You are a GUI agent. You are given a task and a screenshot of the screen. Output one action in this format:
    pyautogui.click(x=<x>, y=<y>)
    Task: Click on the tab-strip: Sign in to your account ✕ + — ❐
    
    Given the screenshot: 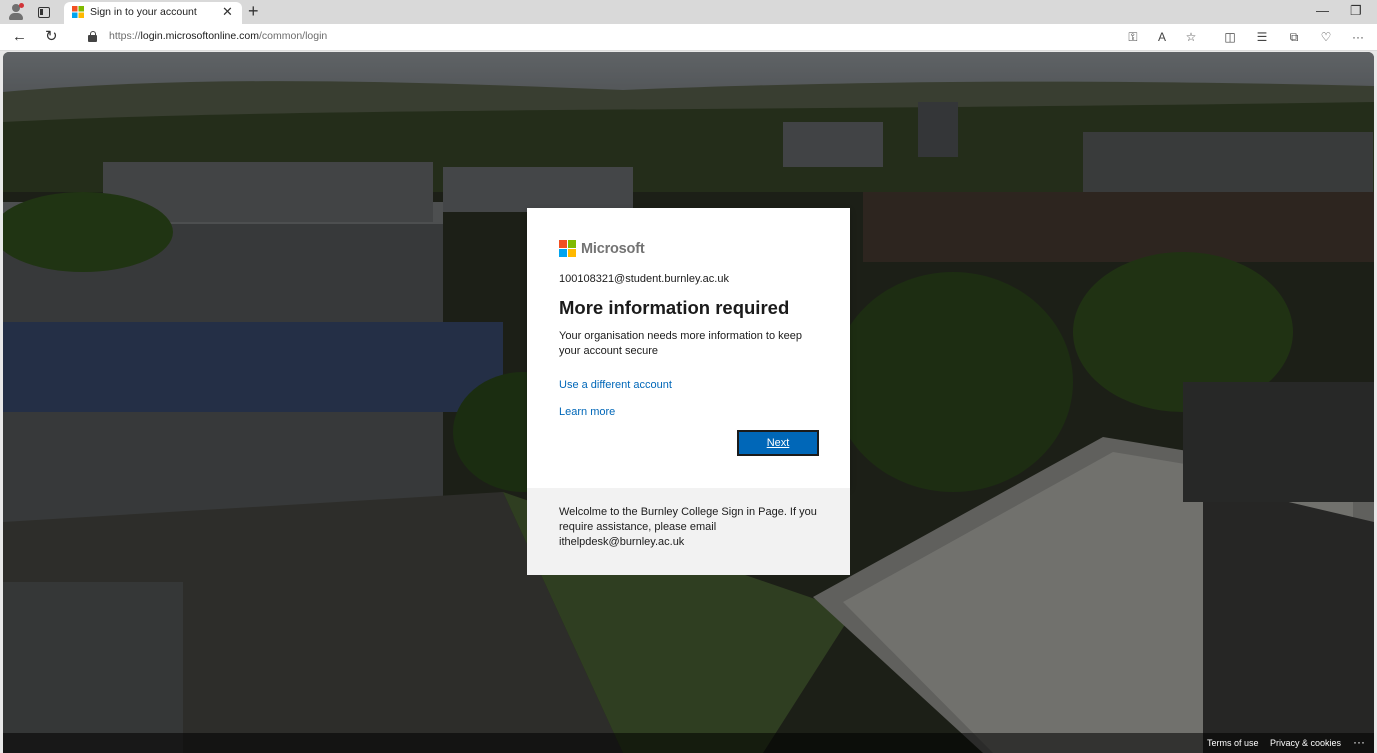 What is the action you would take?
    pyautogui.click(x=688, y=12)
    